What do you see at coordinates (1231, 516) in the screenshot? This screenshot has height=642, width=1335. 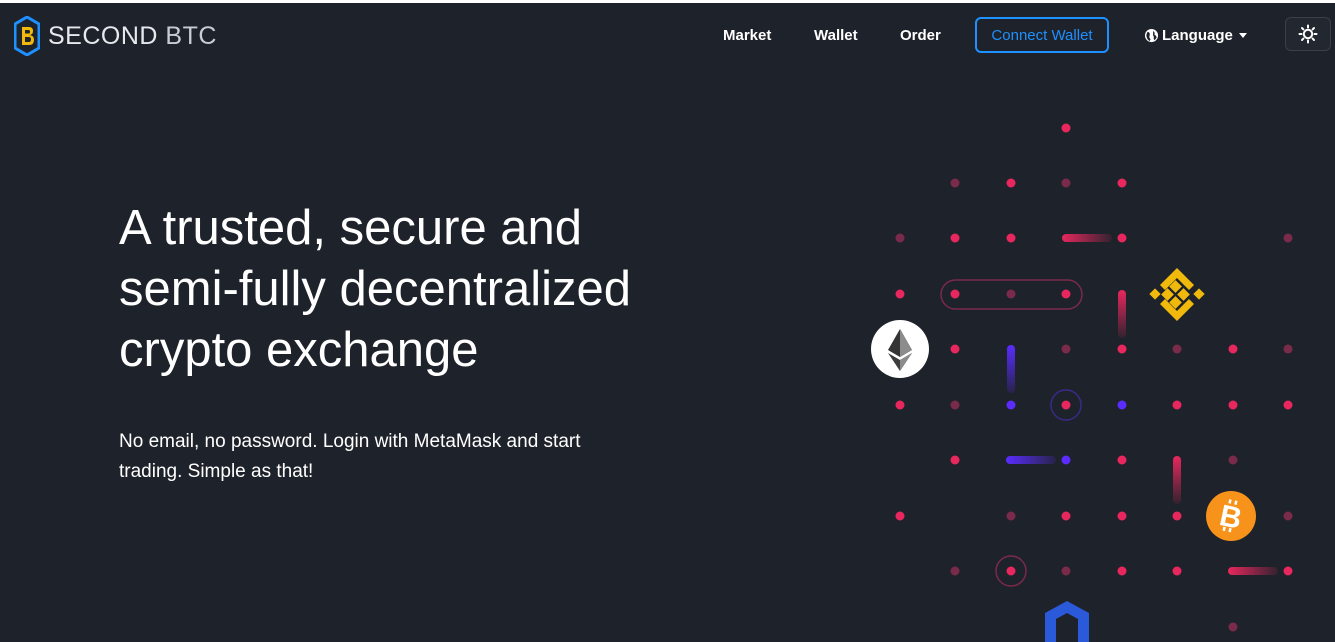 I see `bitcoin-icon: B` at bounding box center [1231, 516].